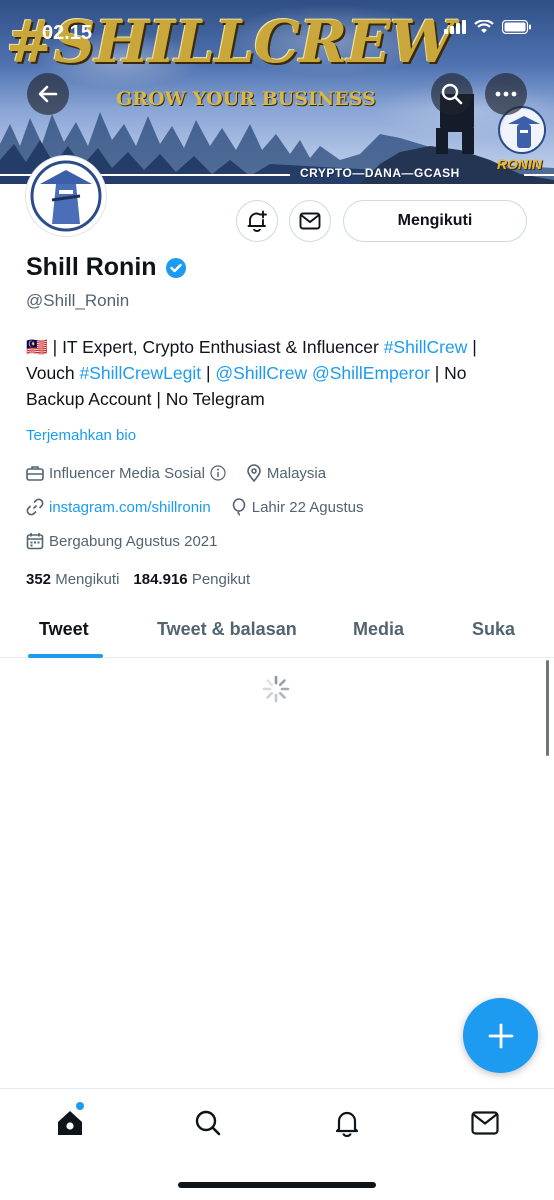  I want to click on message-button, so click(310, 221).